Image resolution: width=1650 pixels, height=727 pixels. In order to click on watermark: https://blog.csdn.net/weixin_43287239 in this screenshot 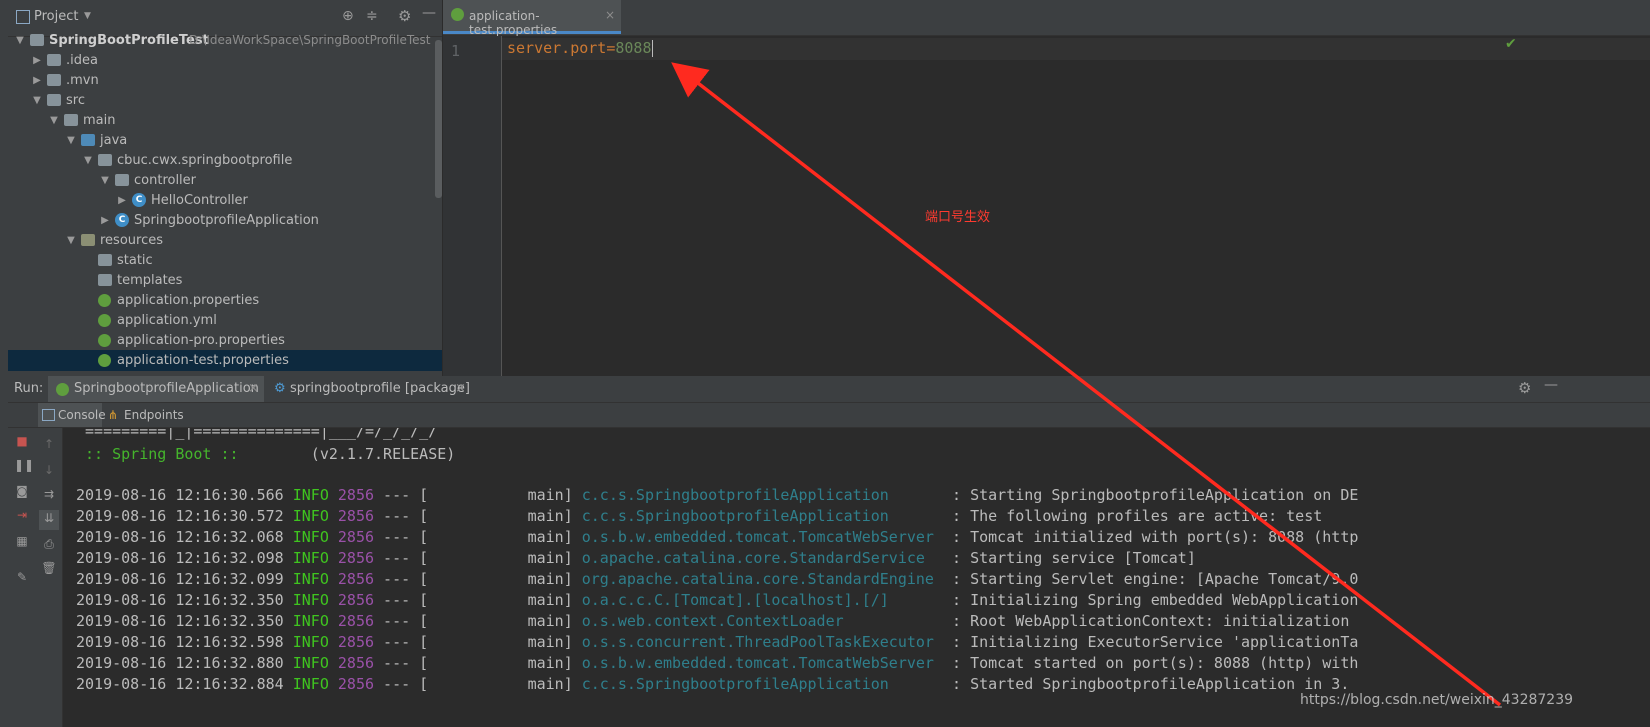, I will do `click(1437, 700)`.